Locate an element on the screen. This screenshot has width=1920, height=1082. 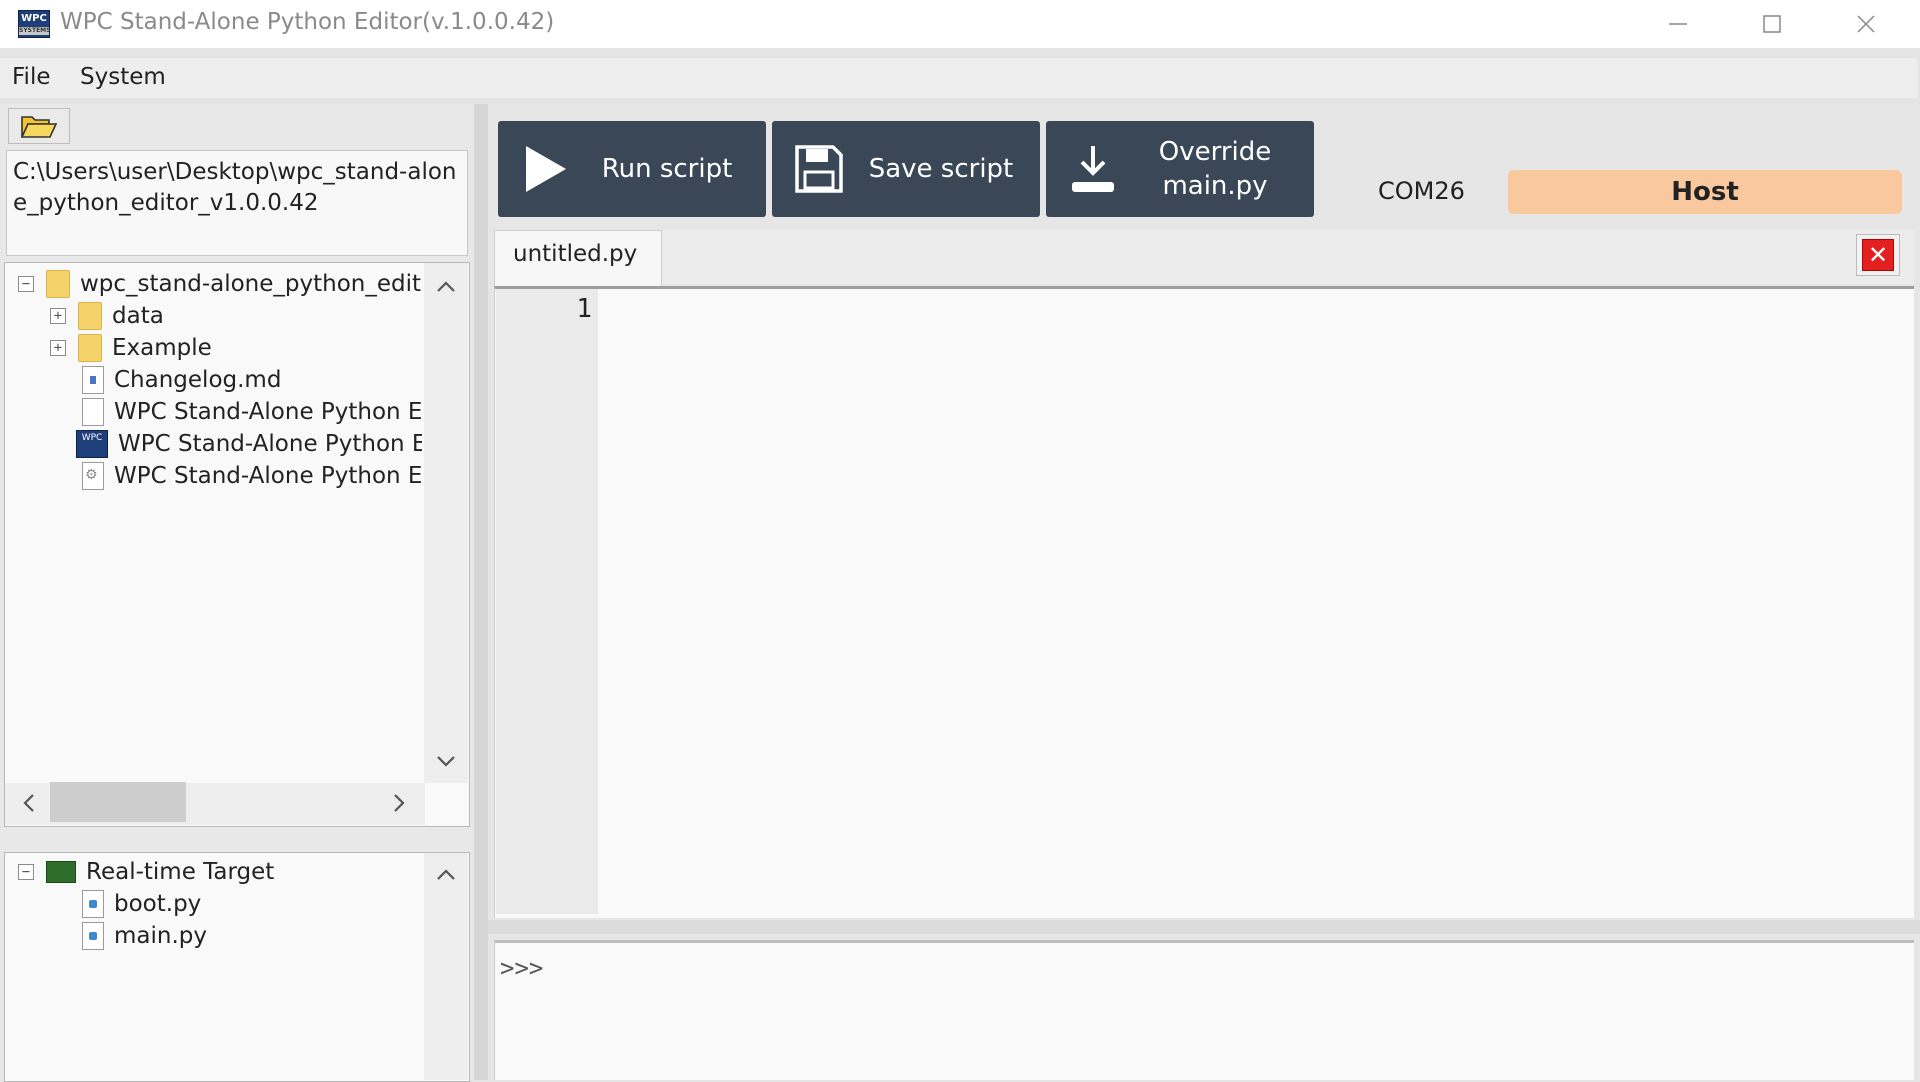
com-port-label: COM26 is located at coordinates (1421, 191).